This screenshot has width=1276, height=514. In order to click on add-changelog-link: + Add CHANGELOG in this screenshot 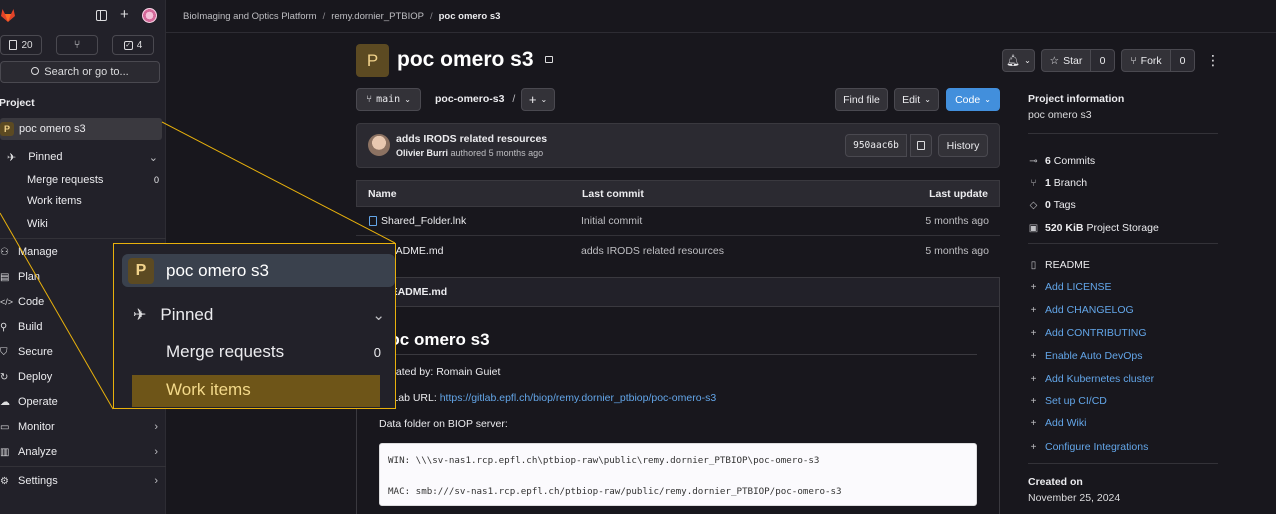, I will do `click(1081, 310)`.